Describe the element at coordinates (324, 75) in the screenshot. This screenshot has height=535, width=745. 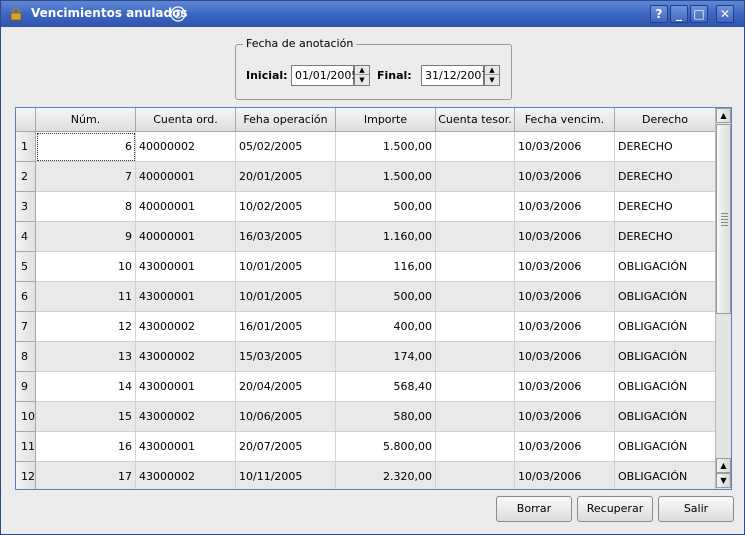
I see `inicial-date-input: 01/01/2005` at that location.